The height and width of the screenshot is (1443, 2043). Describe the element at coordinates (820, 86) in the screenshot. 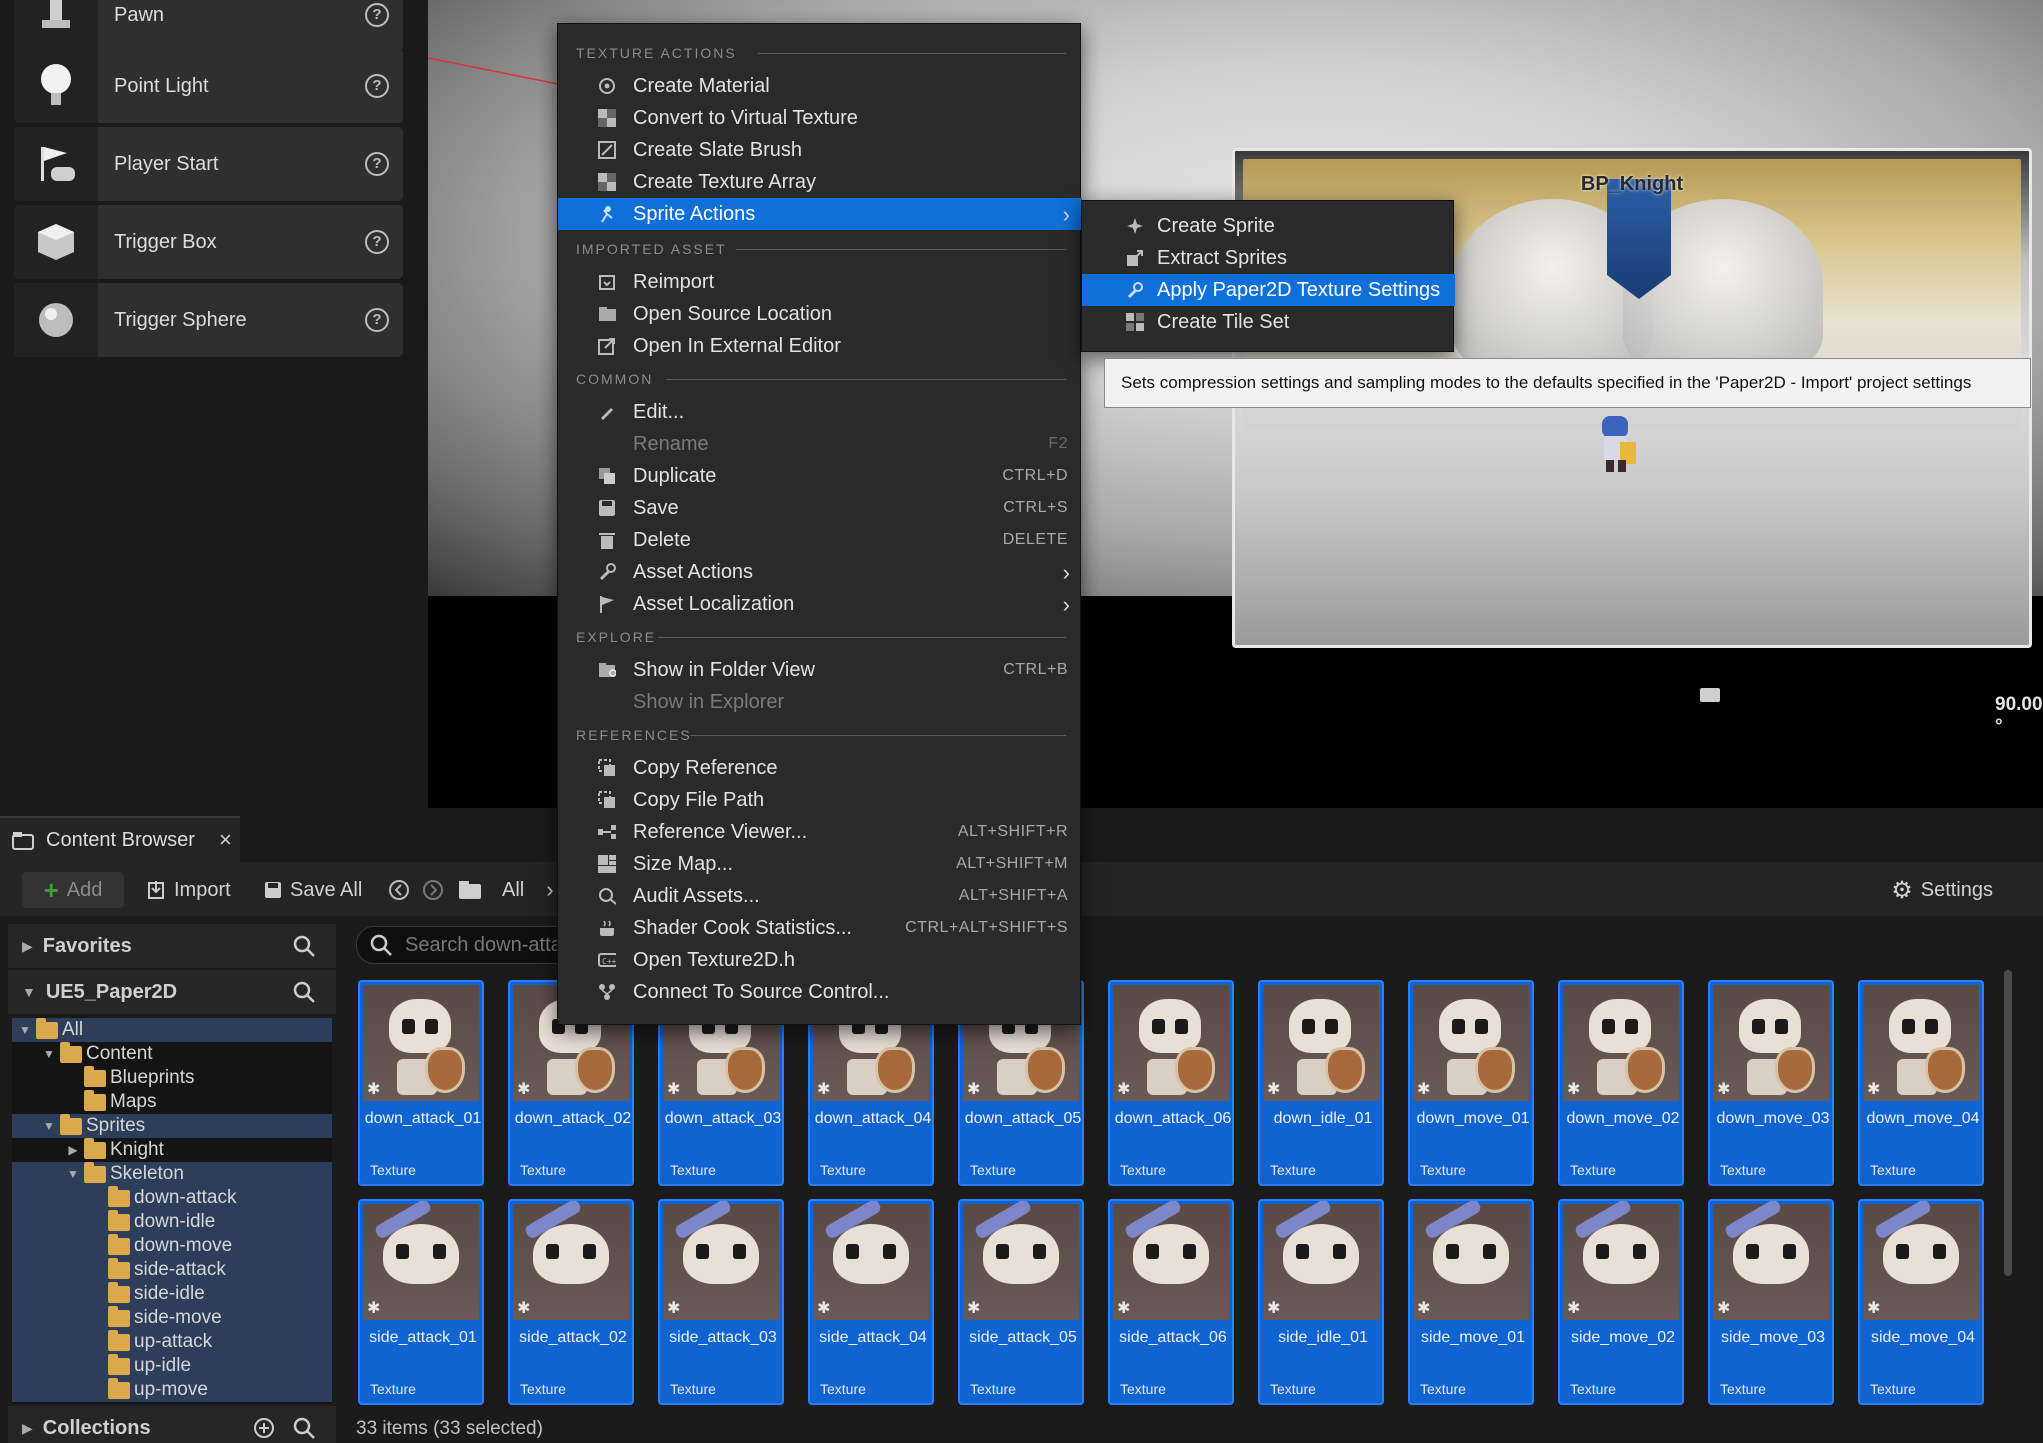

I see `menu-item-create-material: Create Material` at that location.